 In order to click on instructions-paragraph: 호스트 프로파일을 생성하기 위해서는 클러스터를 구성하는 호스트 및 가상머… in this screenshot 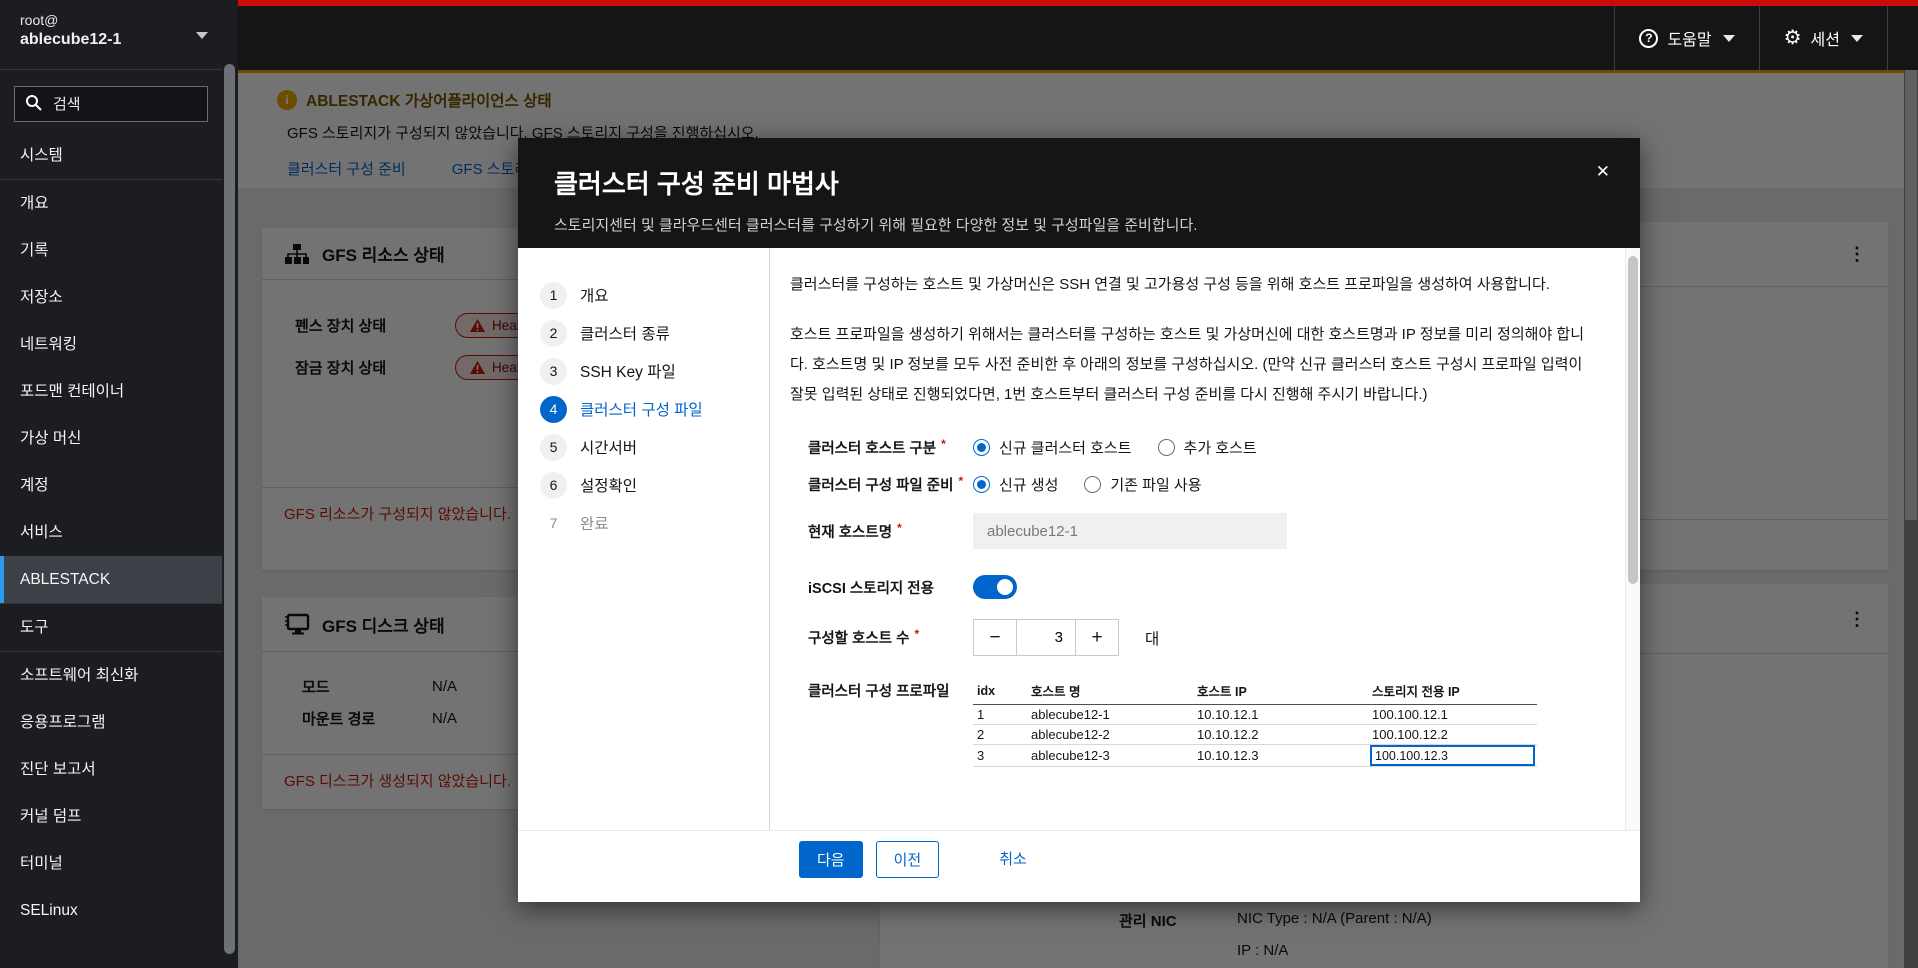, I will do `click(1187, 364)`.